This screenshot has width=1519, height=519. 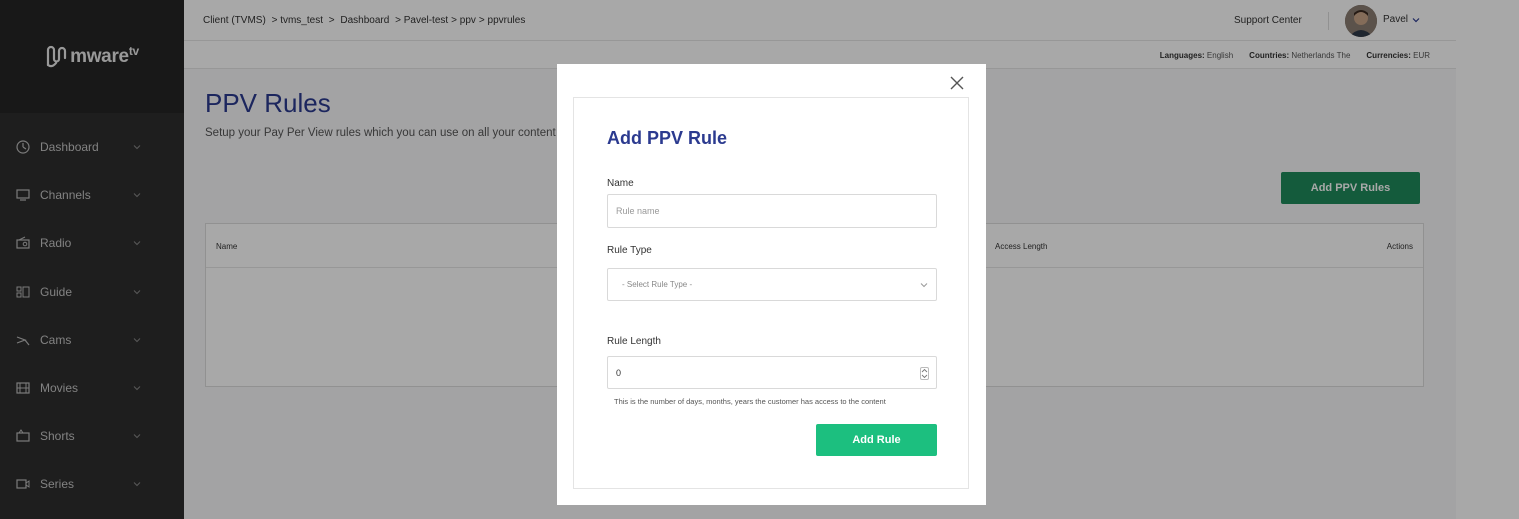 I want to click on rule-type-select: - Select Rule Type -, so click(x=772, y=284).